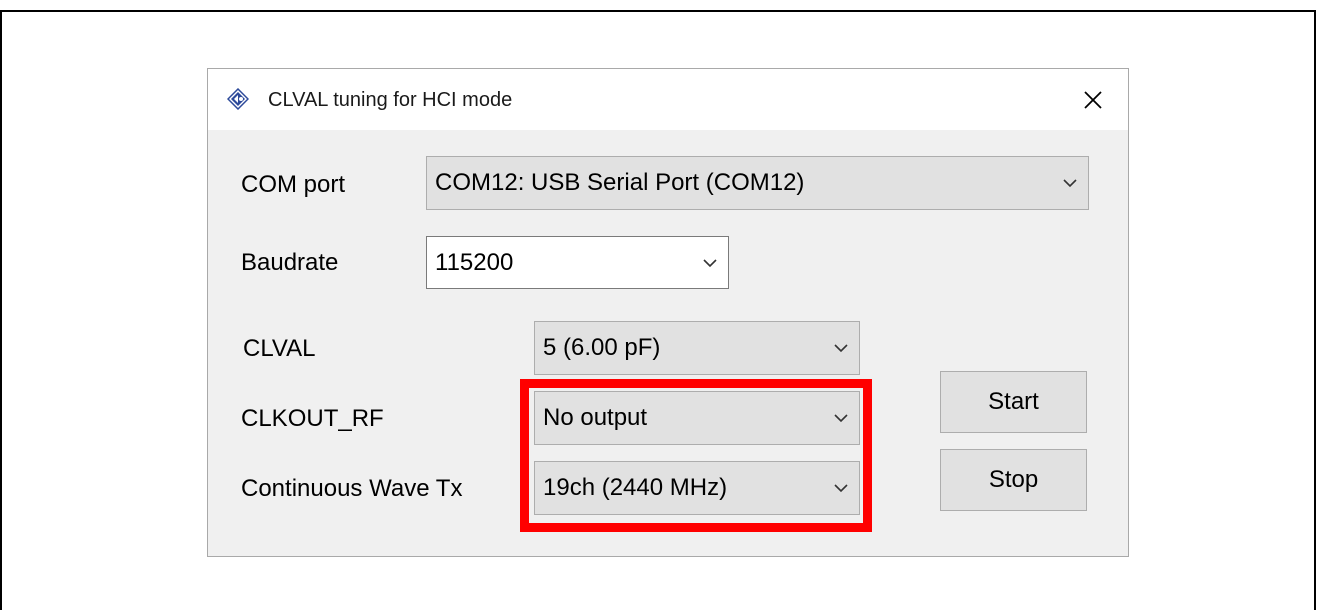 This screenshot has width=1319, height=610. What do you see at coordinates (668, 99) in the screenshot?
I see `title-bar: CLVAL tuning for HCI mode` at bounding box center [668, 99].